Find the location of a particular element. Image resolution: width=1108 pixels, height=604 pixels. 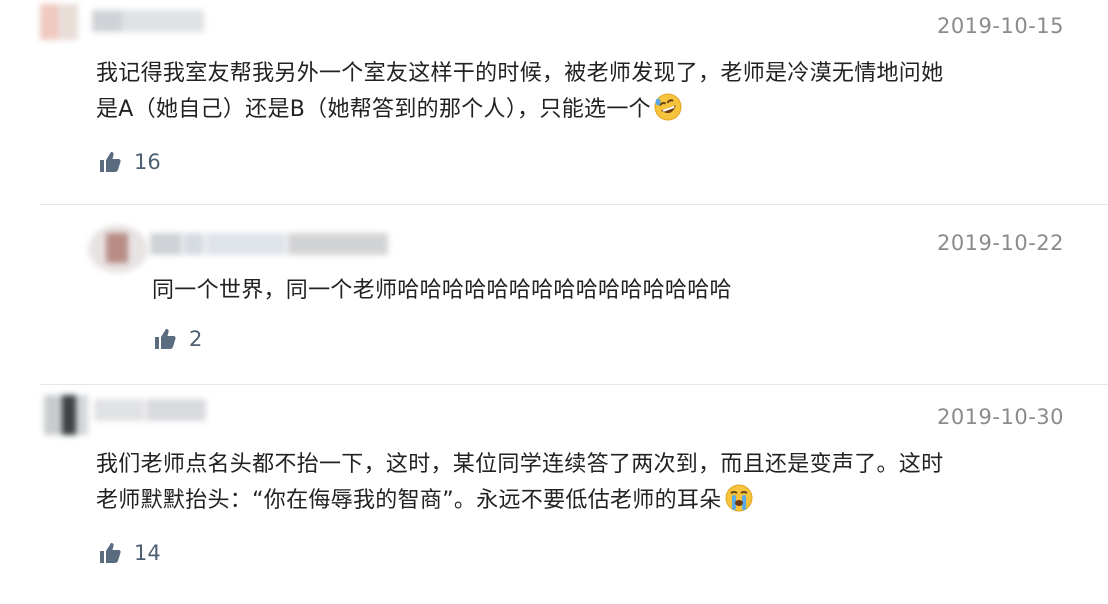

like-count: 16 is located at coordinates (147, 162).